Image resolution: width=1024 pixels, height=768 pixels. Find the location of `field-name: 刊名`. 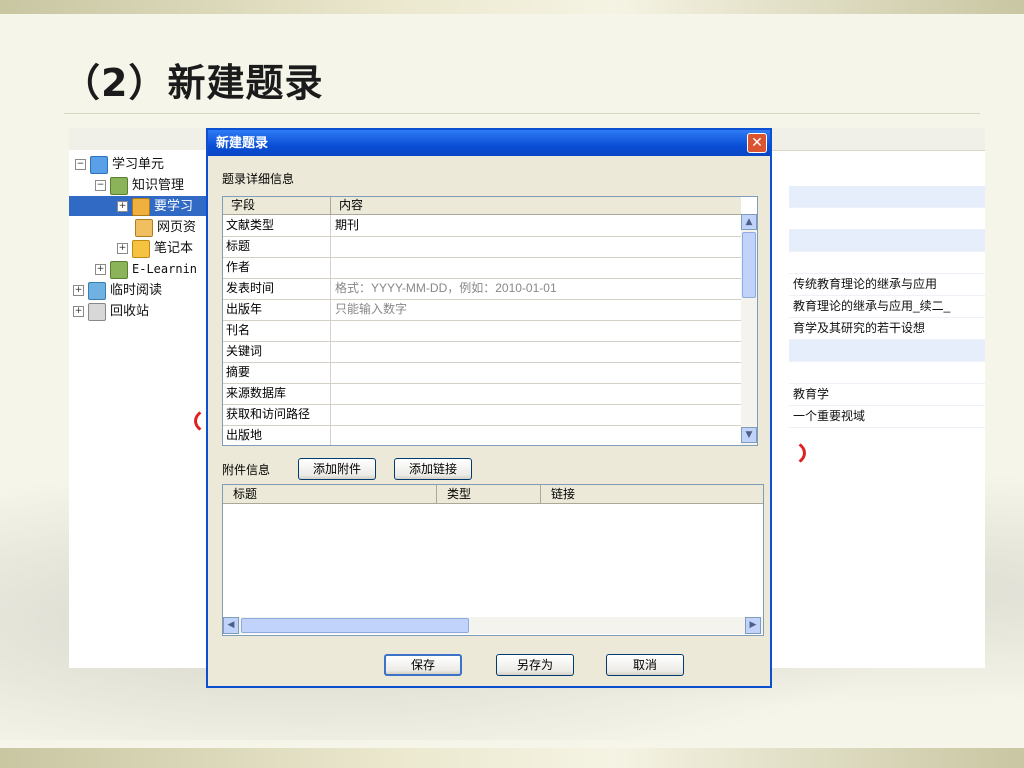

field-name: 刊名 is located at coordinates (277, 330).